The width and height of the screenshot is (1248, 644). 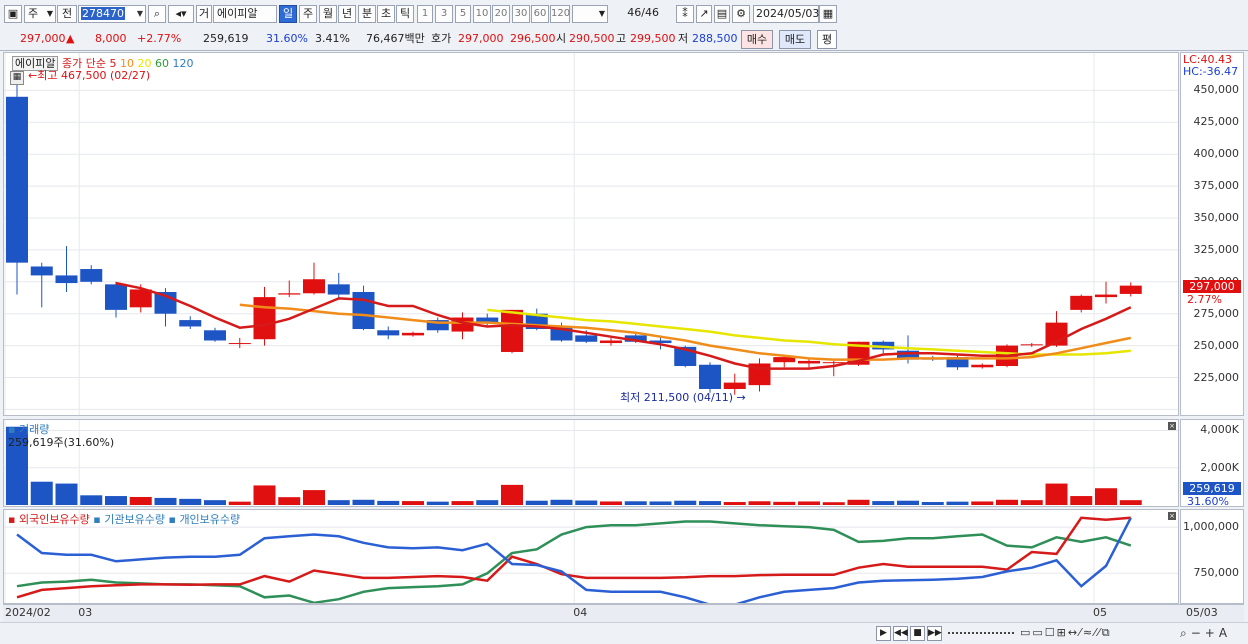 What do you see at coordinates (900, 633) in the screenshot?
I see `rewind-icon: ◀◀` at bounding box center [900, 633].